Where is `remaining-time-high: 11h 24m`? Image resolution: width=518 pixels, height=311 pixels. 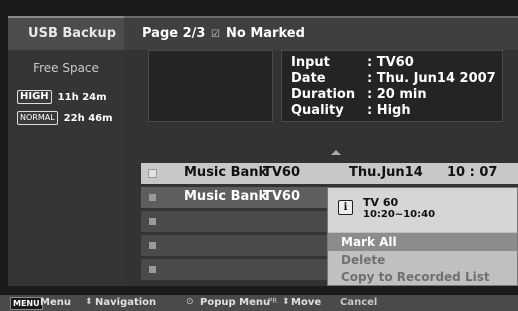 remaining-time-high: 11h 24m is located at coordinates (82, 97).